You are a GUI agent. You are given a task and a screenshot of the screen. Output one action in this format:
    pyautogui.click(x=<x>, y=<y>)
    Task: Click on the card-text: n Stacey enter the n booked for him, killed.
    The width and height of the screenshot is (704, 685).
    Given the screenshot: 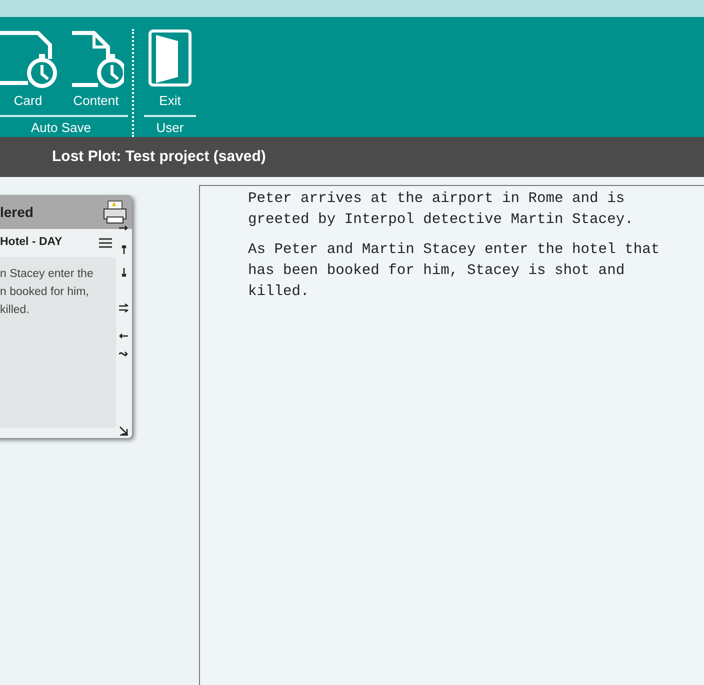 What is the action you would take?
    pyautogui.click(x=47, y=292)
    